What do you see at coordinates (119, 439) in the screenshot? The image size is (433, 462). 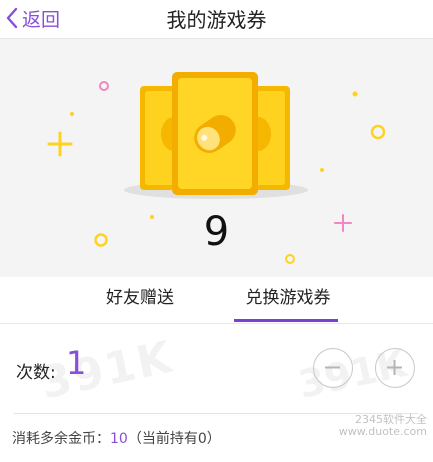 I see `cost-amount: 10` at bounding box center [119, 439].